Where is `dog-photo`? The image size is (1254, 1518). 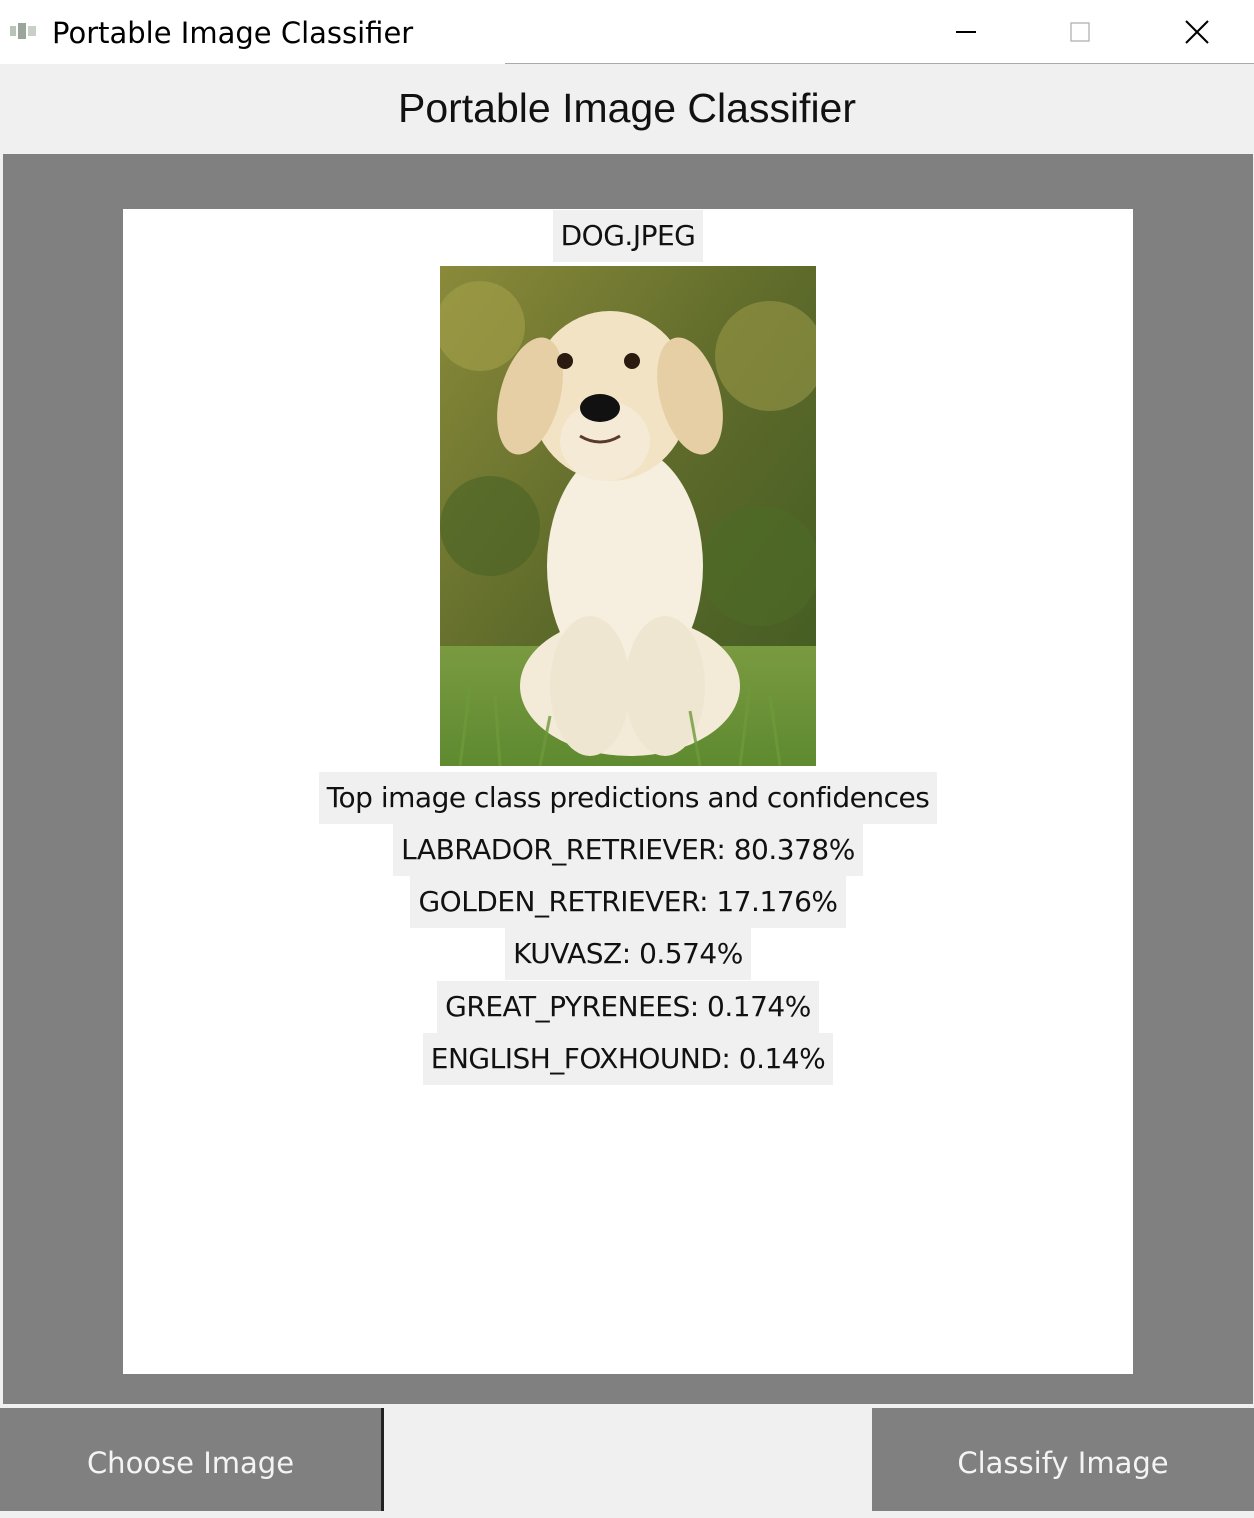 dog-photo is located at coordinates (628, 516).